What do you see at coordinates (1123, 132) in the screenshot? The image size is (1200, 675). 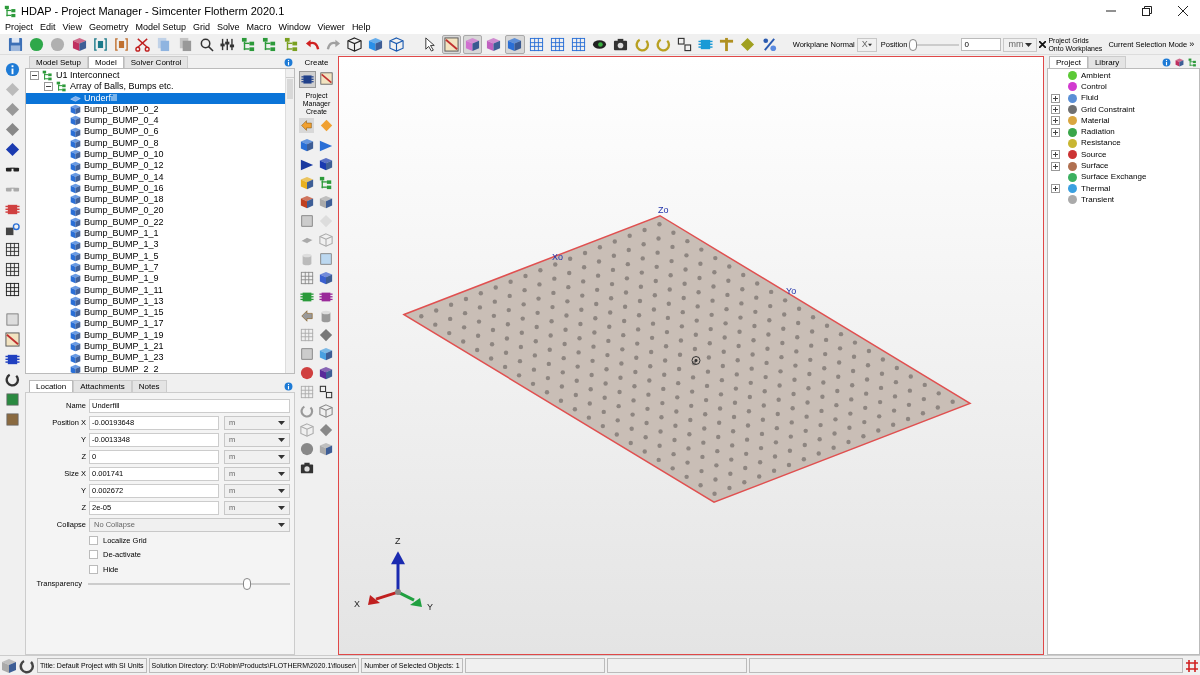 I see `tree-item: Radiation` at bounding box center [1123, 132].